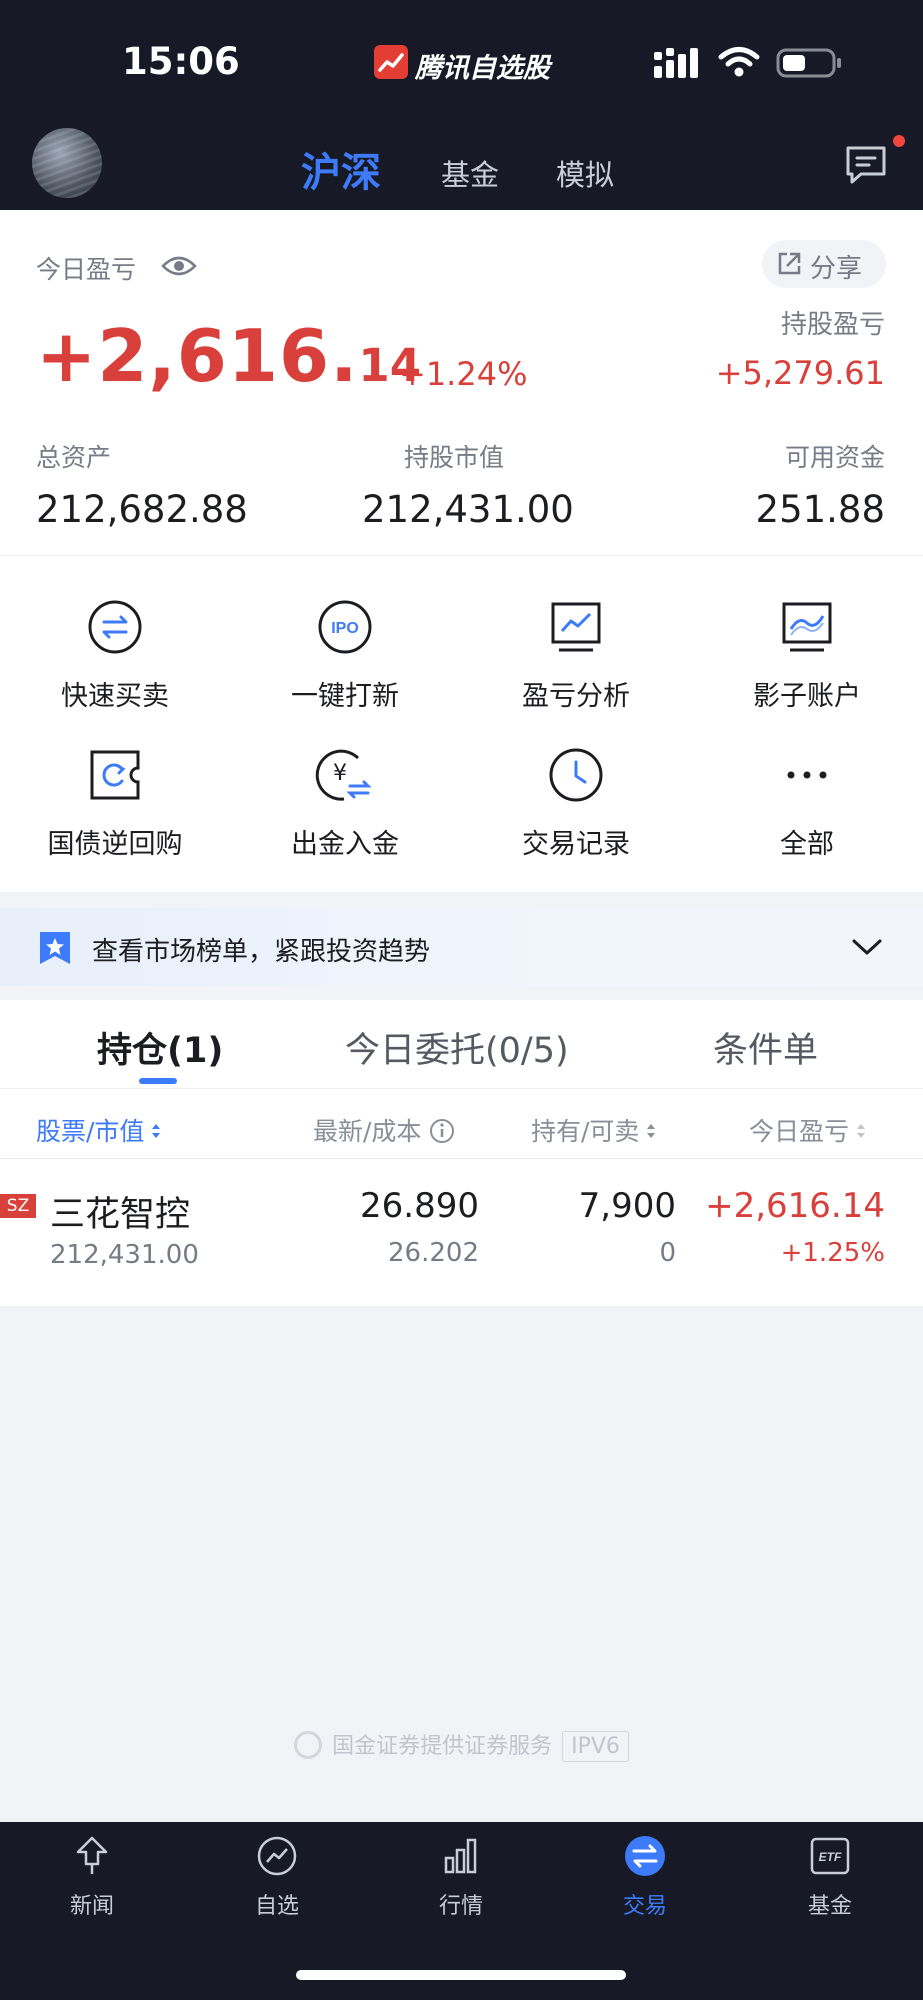 This screenshot has width=923, height=2000. What do you see at coordinates (228, 356) in the screenshot?
I see `today-pnl-value: +2,616.14` at bounding box center [228, 356].